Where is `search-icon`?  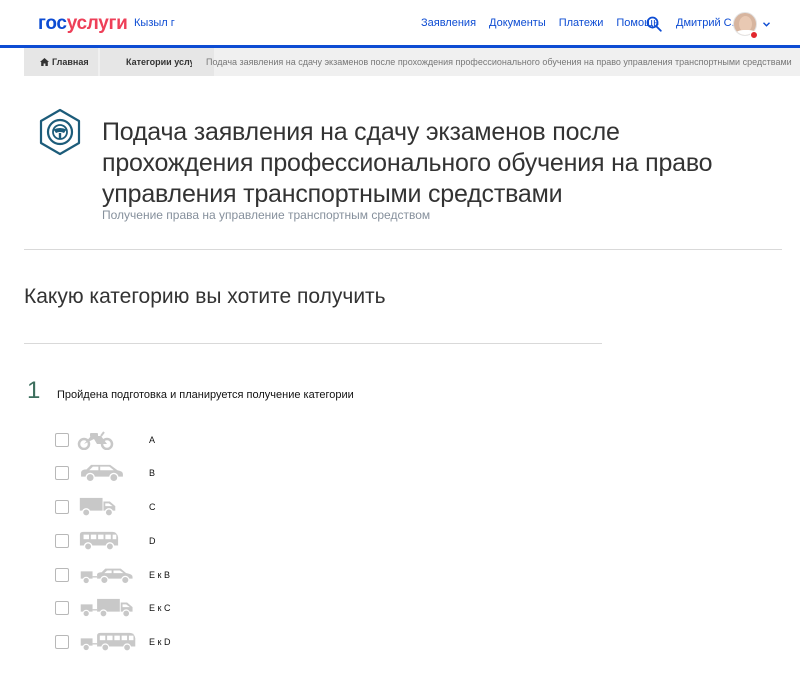 search-icon is located at coordinates (654, 24).